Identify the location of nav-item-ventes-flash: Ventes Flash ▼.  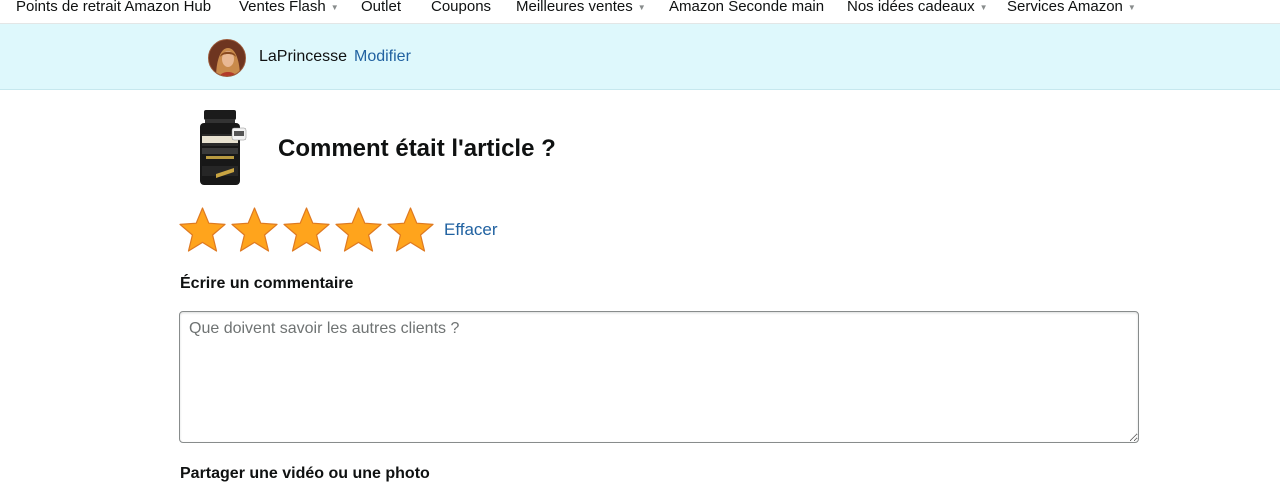
(289, 8).